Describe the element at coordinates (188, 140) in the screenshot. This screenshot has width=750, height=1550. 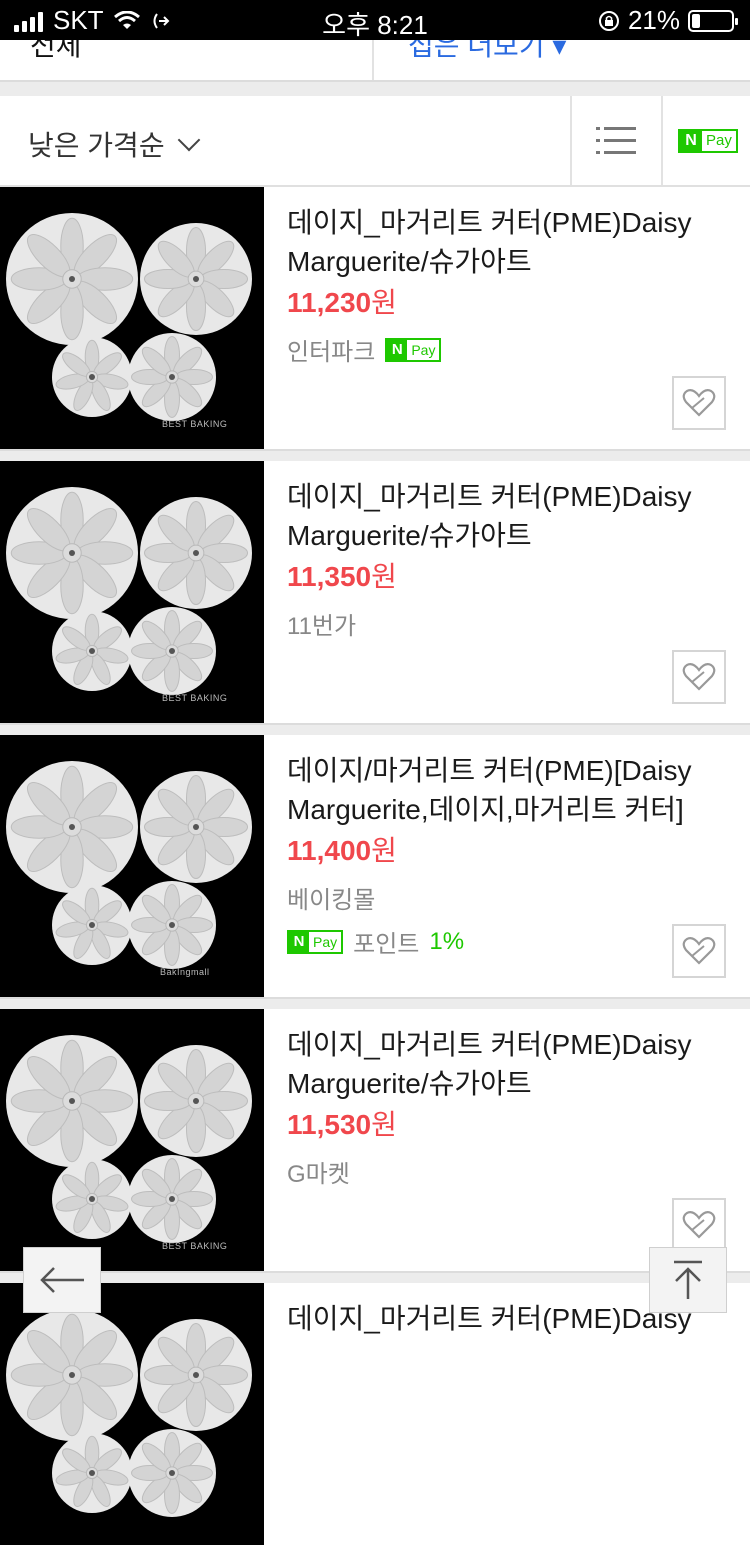
I see `chevron-down-icon` at that location.